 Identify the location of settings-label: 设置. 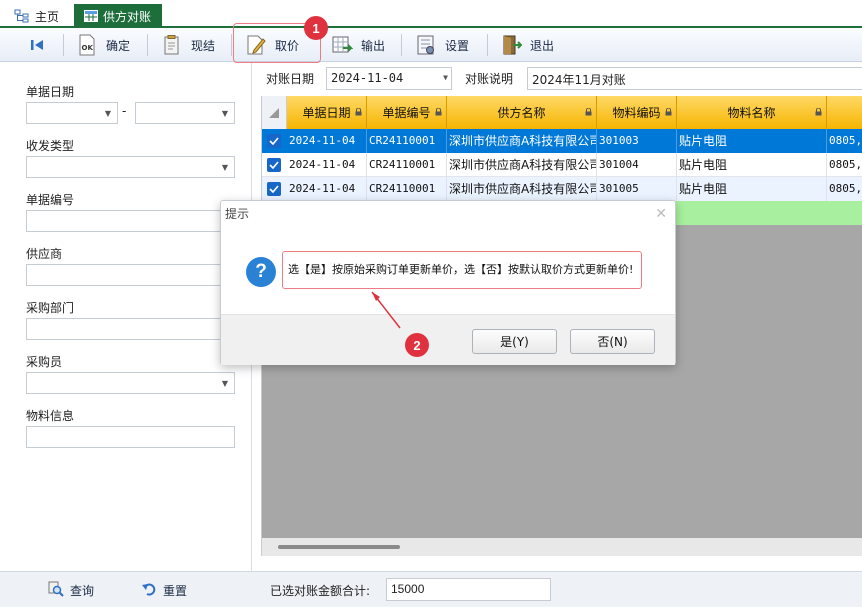
(457, 45).